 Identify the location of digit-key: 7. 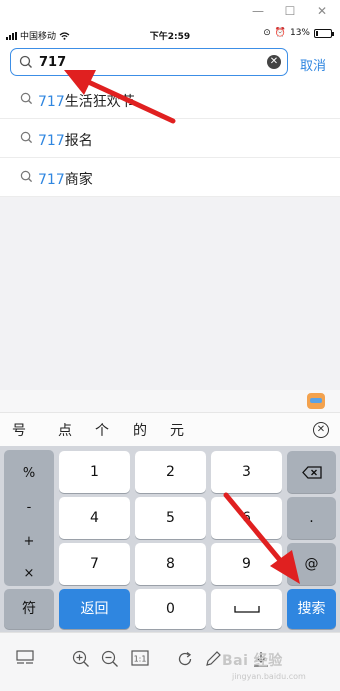
(94, 564).